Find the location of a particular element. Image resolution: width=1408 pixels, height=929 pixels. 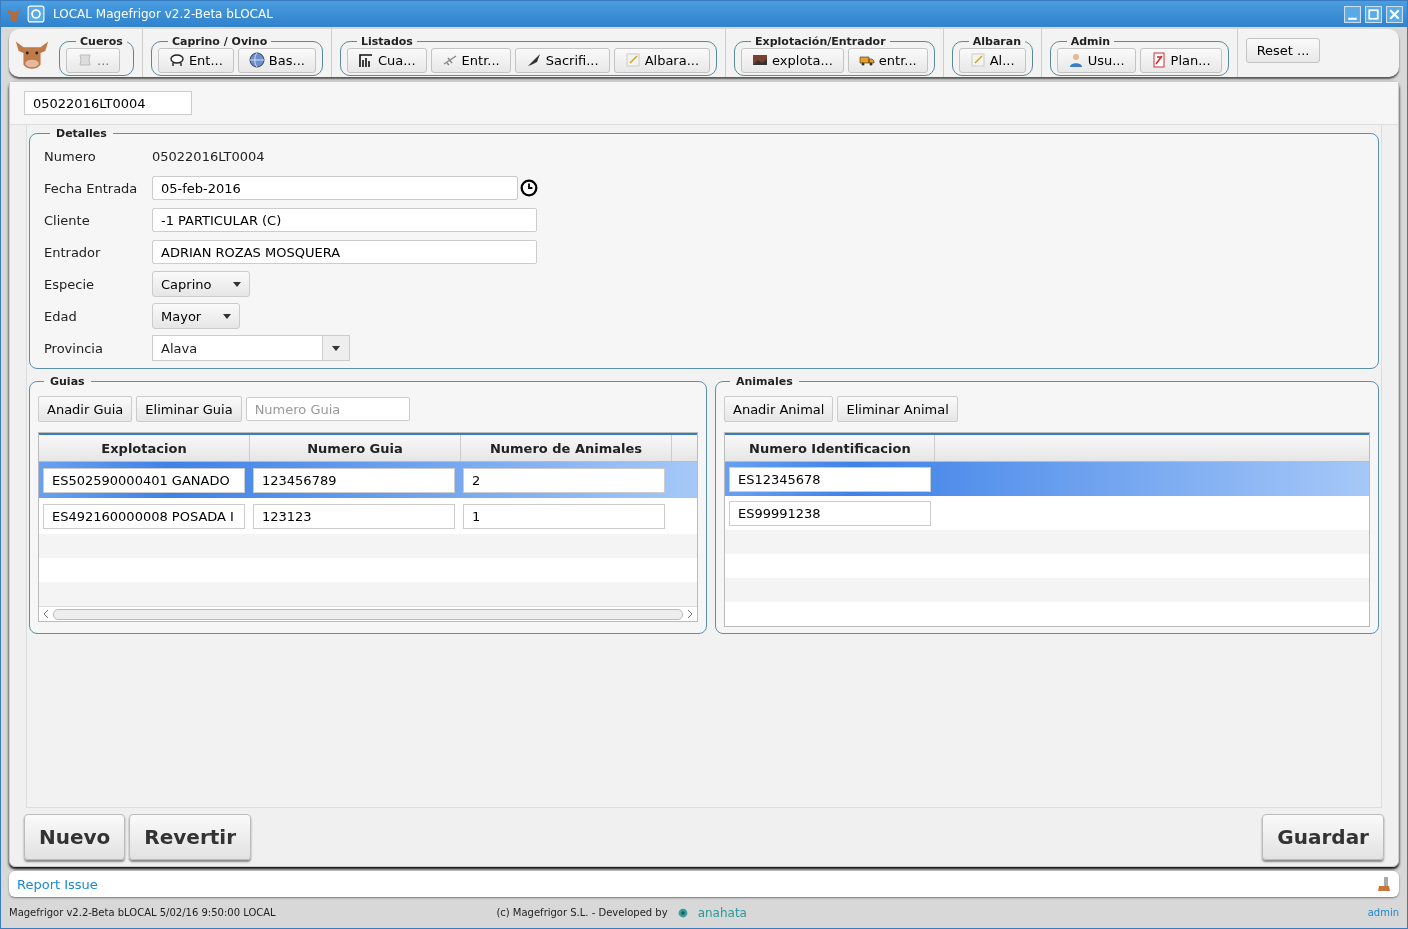

section-title: Detalles is located at coordinates (81, 133).